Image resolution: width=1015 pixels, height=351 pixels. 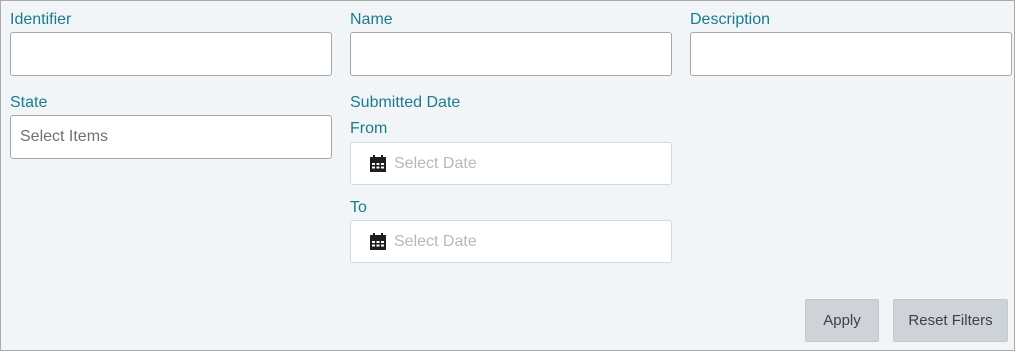 I want to click on apply-button: Apply, so click(x=842, y=320).